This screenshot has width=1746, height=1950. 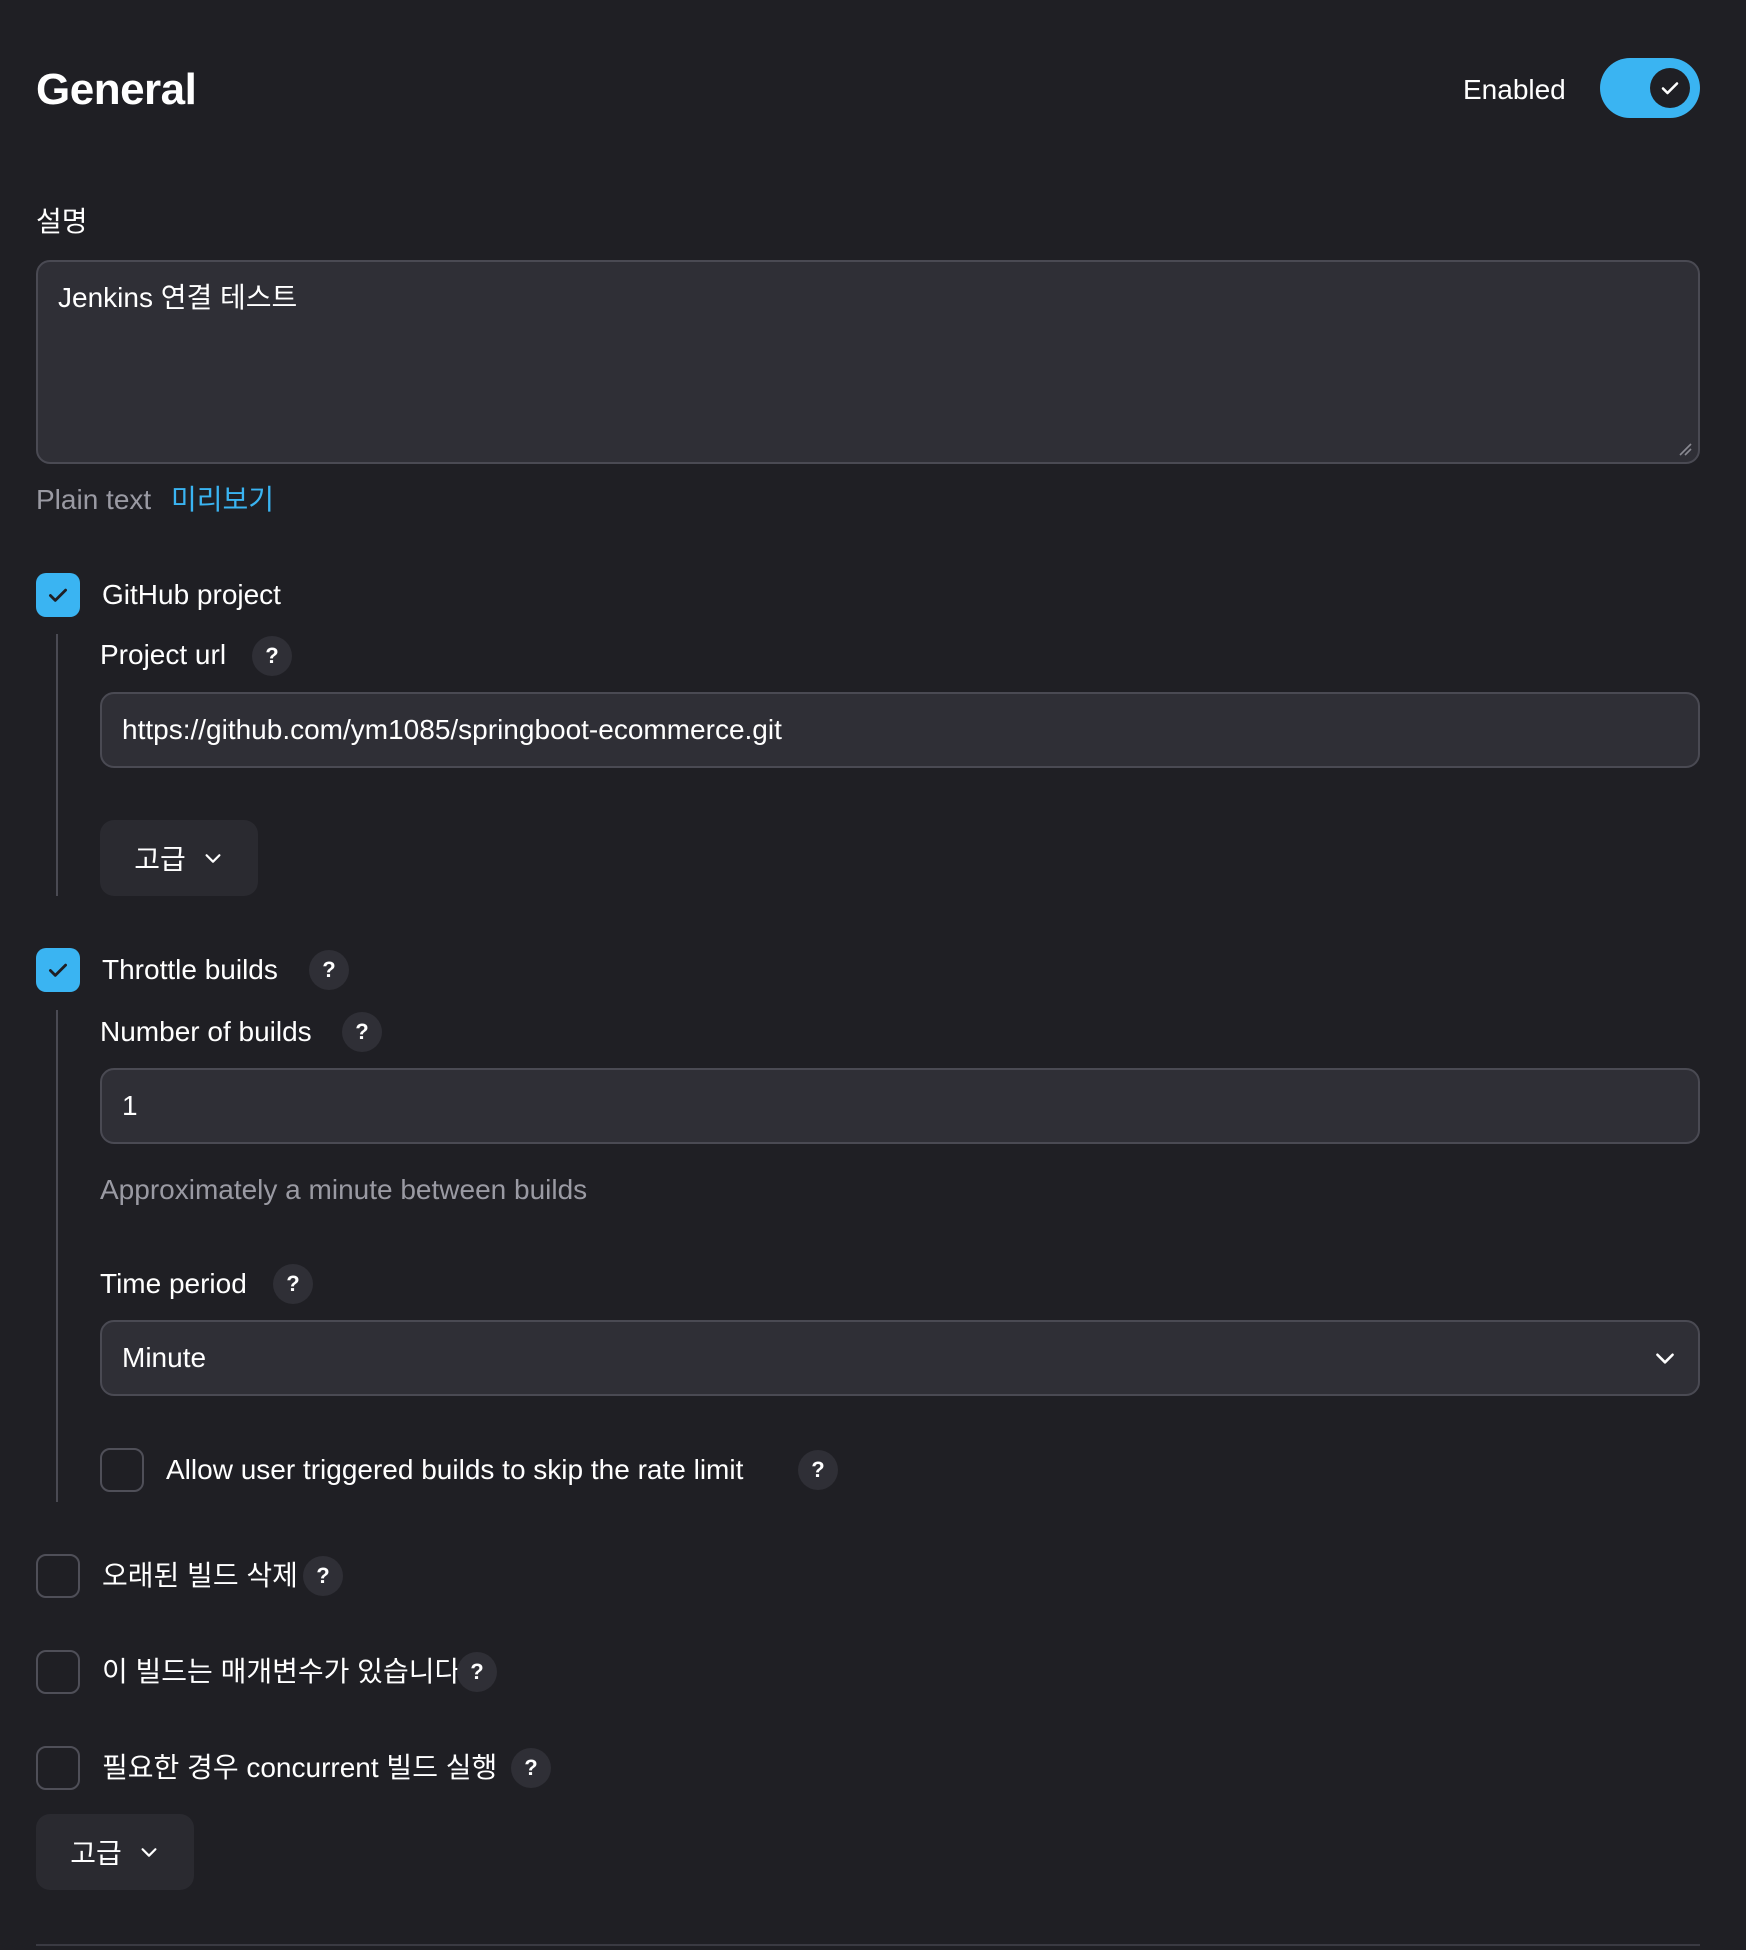 What do you see at coordinates (900, 1106) in the screenshot?
I see `number-of-builds-input: 1` at bounding box center [900, 1106].